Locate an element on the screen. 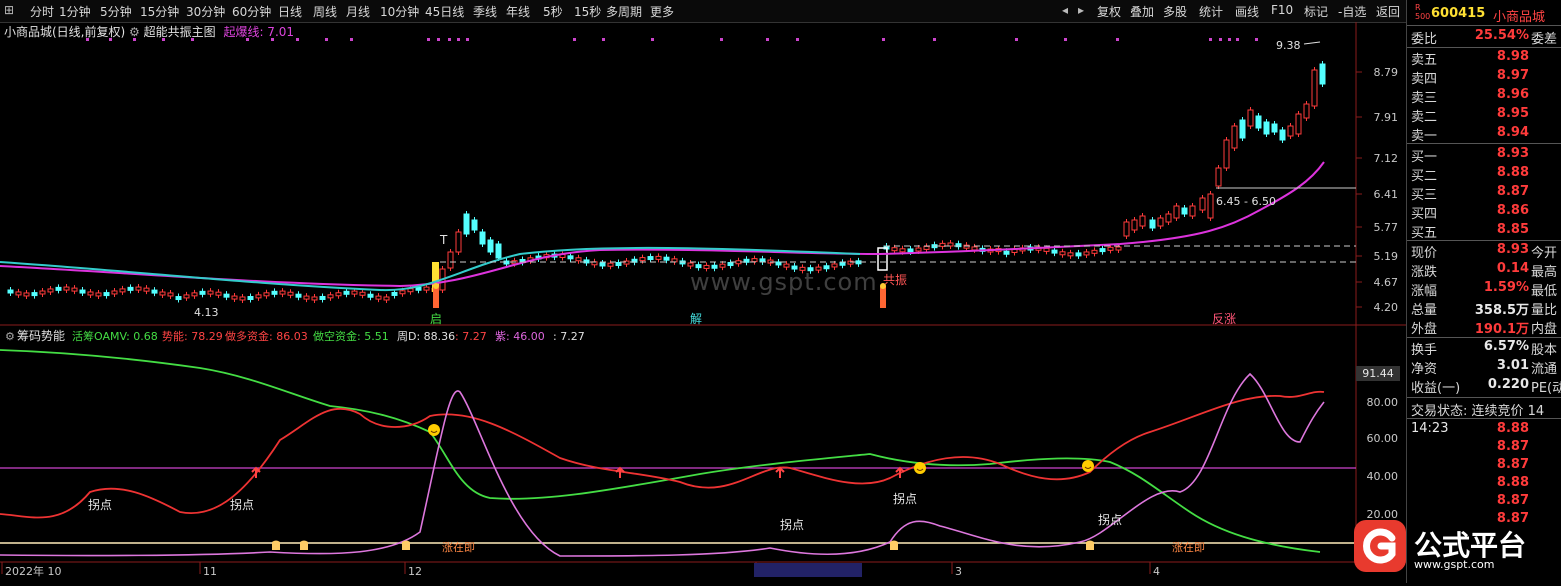 This screenshot has width=1561, height=586. turn-label: 拐点 is located at coordinates (905, 498).